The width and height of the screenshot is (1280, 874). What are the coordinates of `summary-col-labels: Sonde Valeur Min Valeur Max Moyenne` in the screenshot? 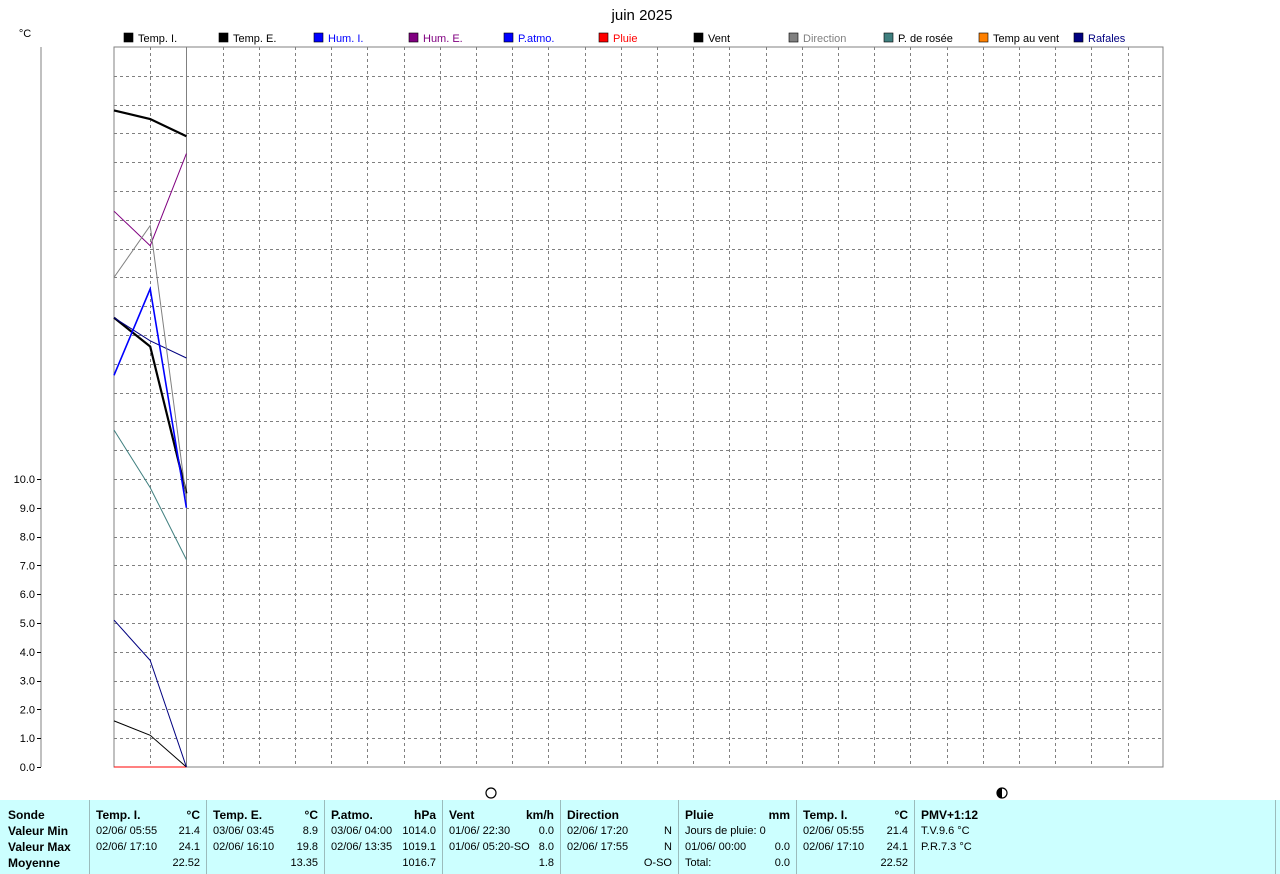 It's located at (44, 837).